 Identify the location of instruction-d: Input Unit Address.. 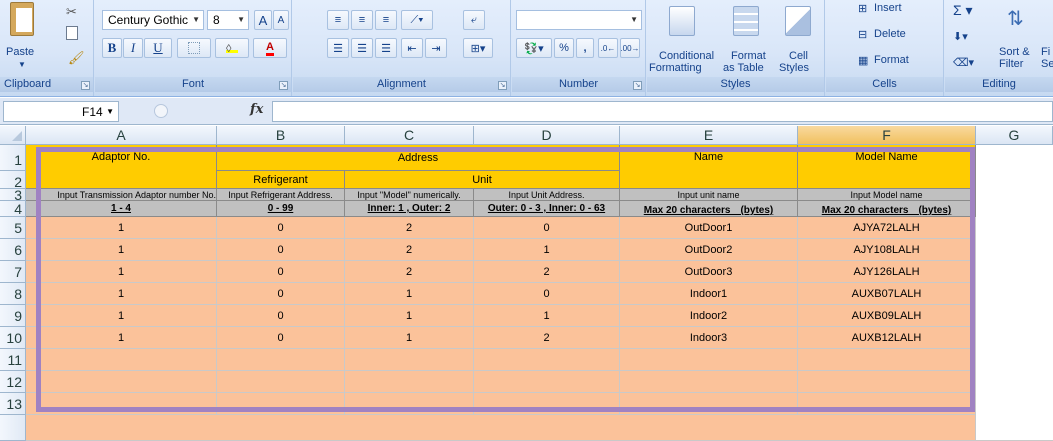
(547, 195).